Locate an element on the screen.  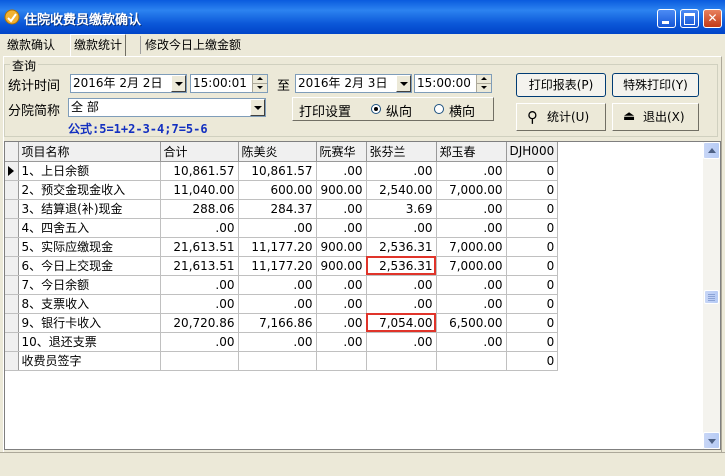
date-to-dropdown-button is located at coordinates (403, 83).